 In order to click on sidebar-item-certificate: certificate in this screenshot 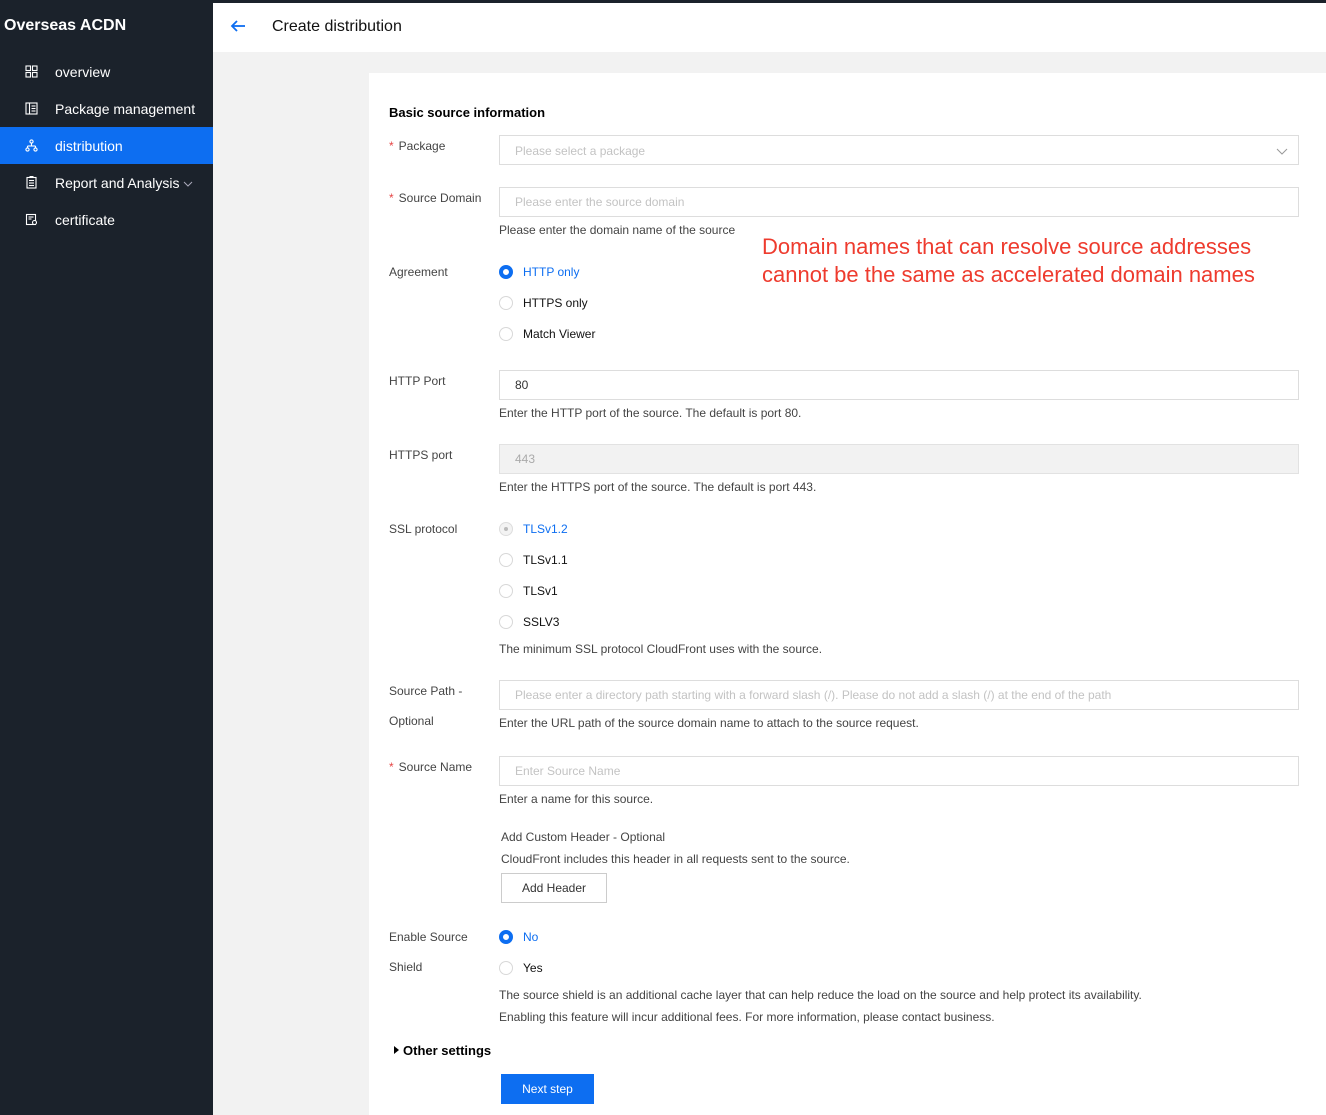, I will do `click(106, 219)`.